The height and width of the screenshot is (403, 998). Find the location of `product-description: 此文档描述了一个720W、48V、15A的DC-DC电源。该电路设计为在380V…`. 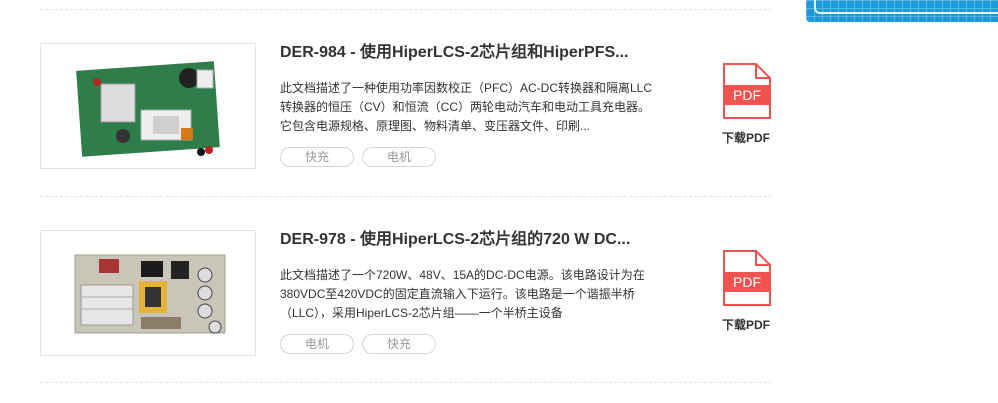

product-description: 此文档描述了一个720W、48V、15A的DC-DC电源。该电路设计为在380V… is located at coordinates (462, 294).